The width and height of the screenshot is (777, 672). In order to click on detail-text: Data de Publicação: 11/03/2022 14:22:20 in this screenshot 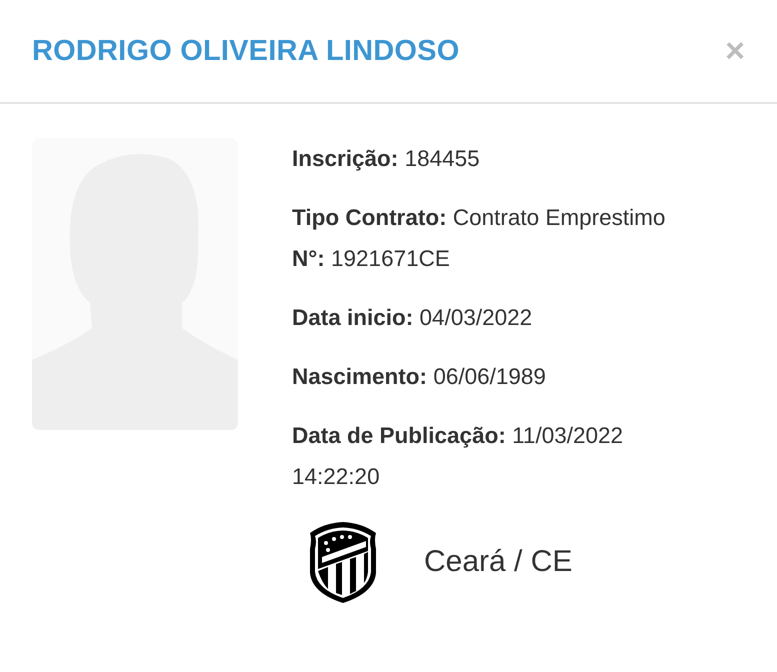, I will do `click(458, 456)`.